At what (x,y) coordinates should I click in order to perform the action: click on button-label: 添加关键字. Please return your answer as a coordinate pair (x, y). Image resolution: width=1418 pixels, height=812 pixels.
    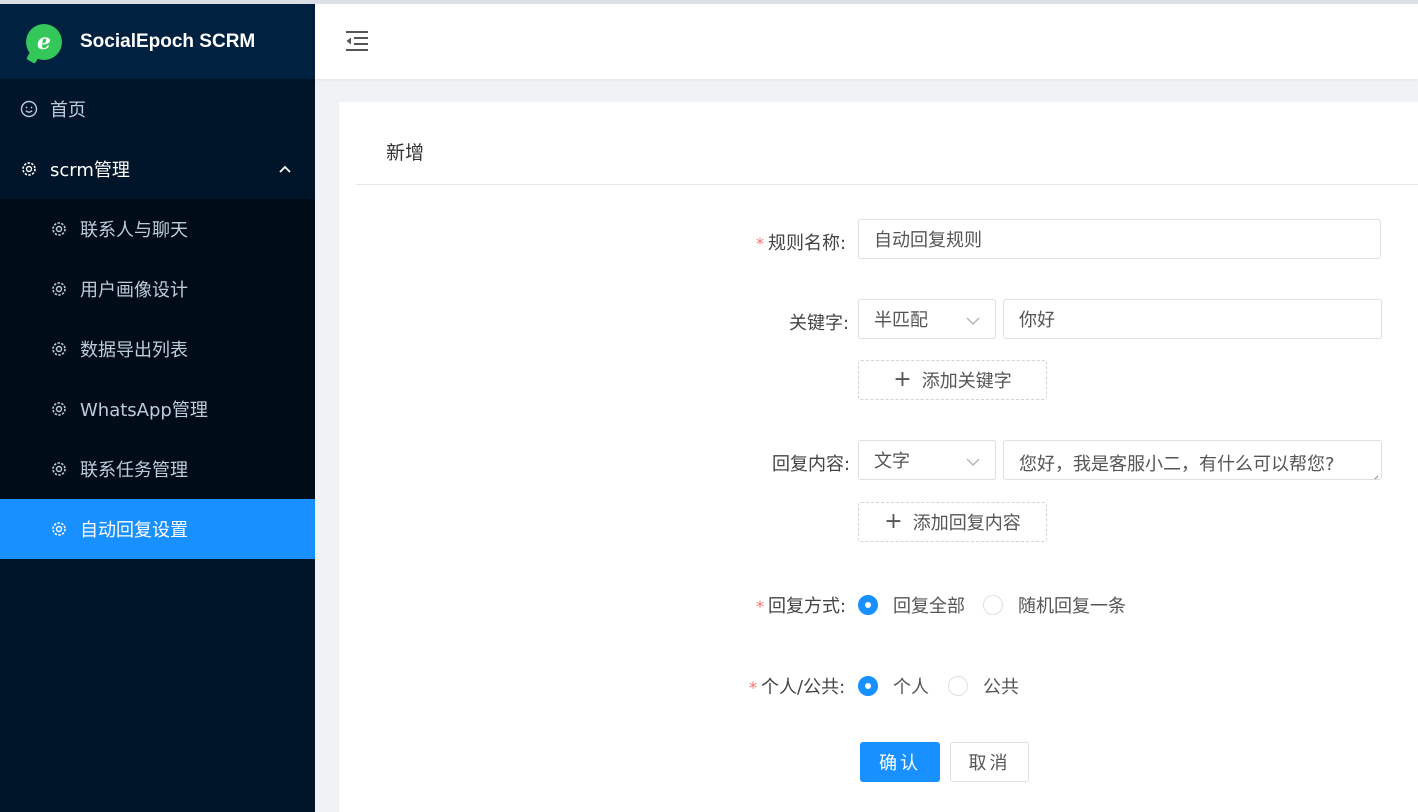
    Looking at the image, I should click on (966, 381).